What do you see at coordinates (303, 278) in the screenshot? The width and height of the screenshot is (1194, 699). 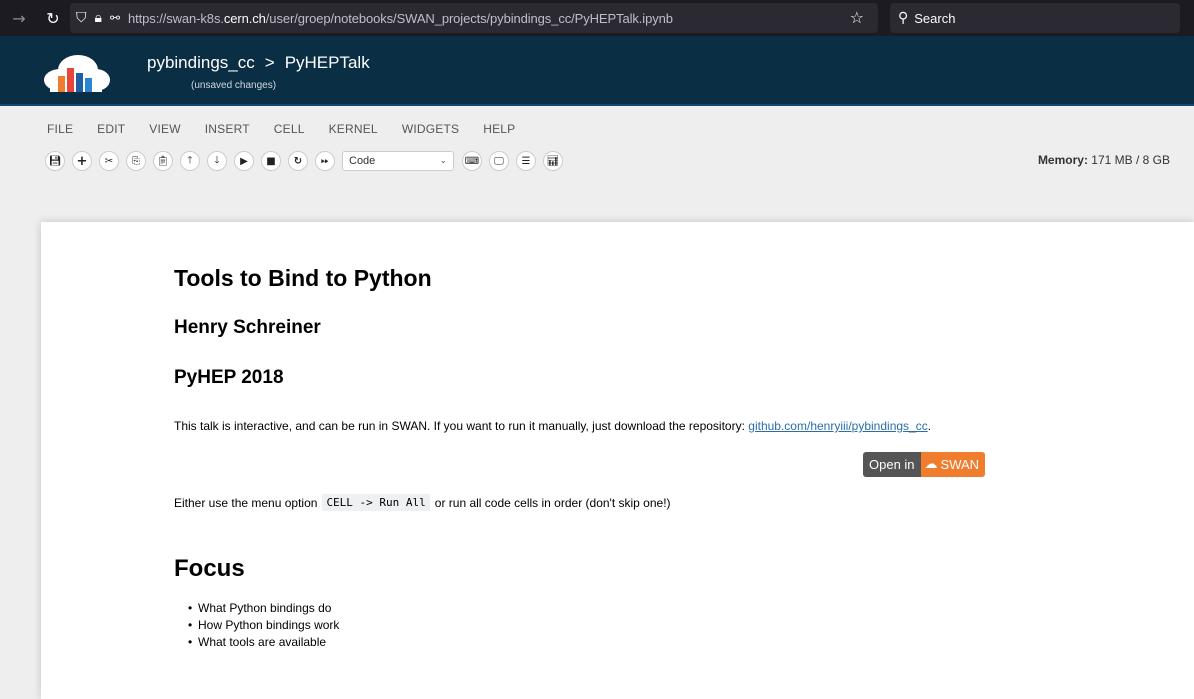 I see `notebook-title: Tools to Bind to Python` at bounding box center [303, 278].